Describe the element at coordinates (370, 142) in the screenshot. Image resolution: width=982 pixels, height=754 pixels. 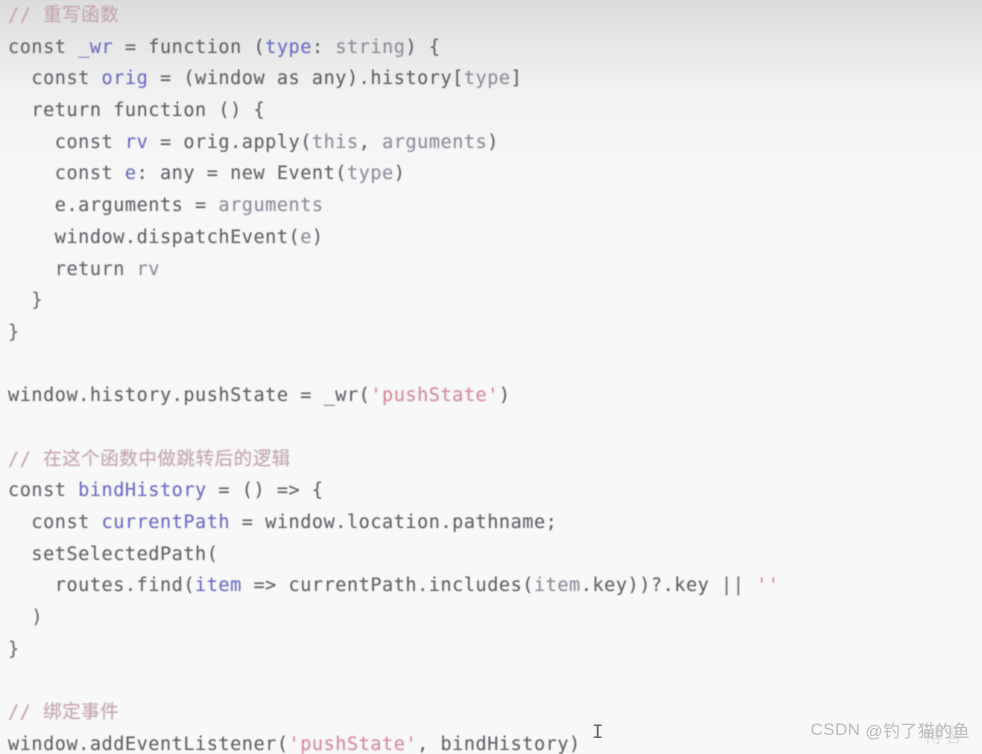
I see `code-token-plain: ,` at that location.